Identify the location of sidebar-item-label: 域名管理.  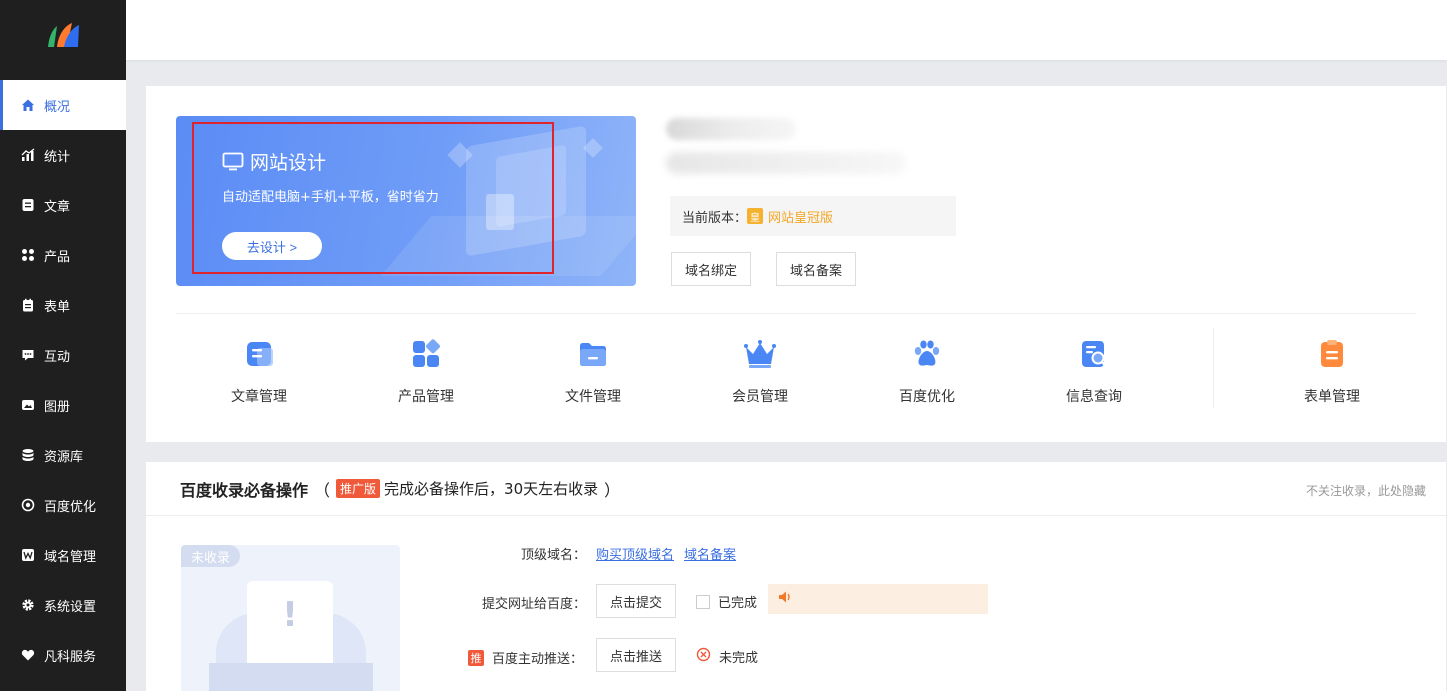
(70, 557).